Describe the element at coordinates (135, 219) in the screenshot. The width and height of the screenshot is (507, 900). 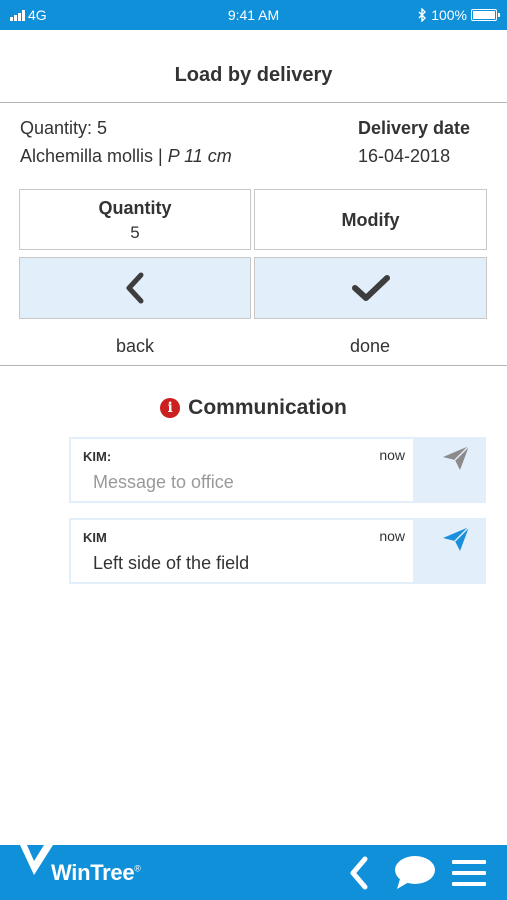
I see `quantity-button: Quantity 5` at that location.